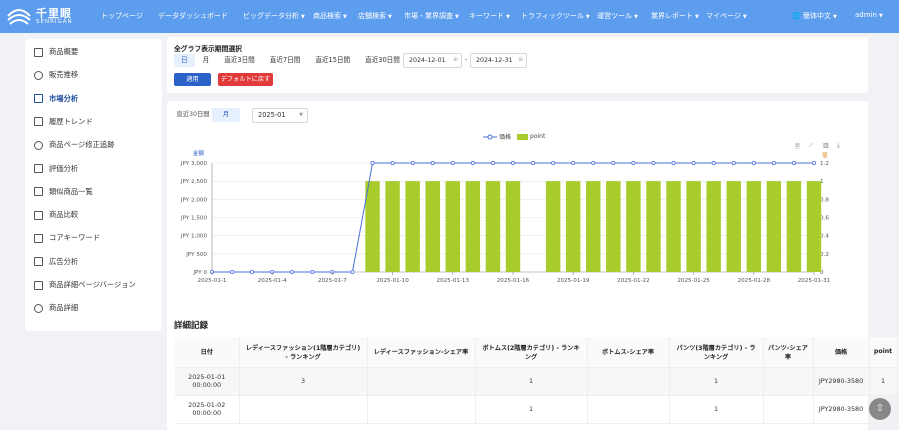  I want to click on date-from-input: 2024-12-01 ⊞, so click(432, 60).